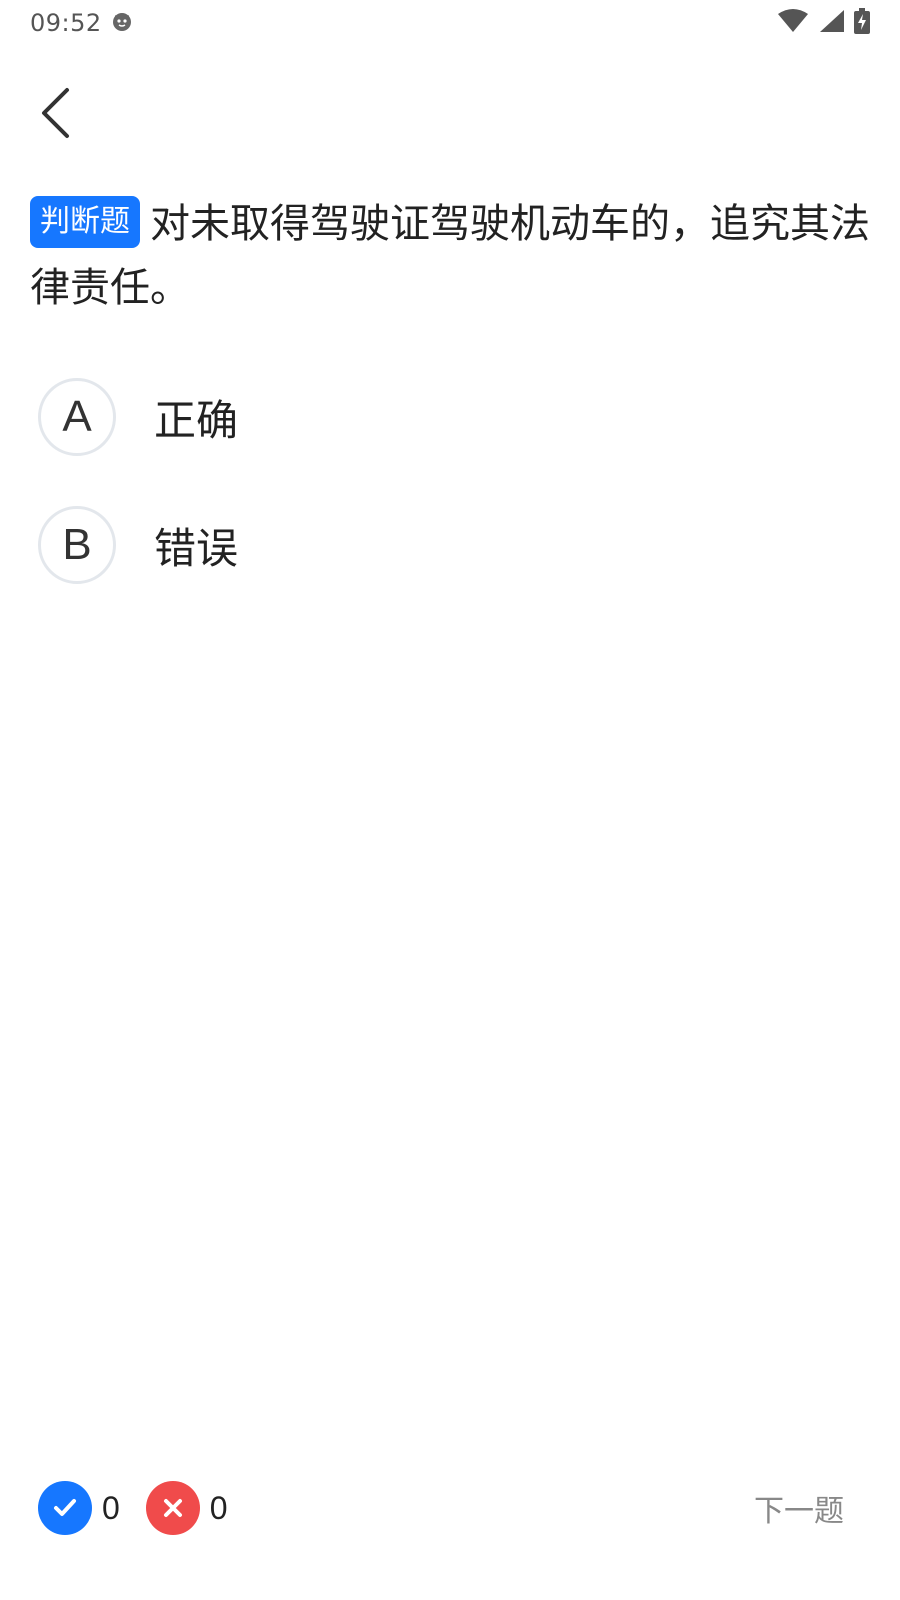 The image size is (900, 1600). What do you see at coordinates (111, 1507) in the screenshot?
I see `correct-count: 0` at bounding box center [111, 1507].